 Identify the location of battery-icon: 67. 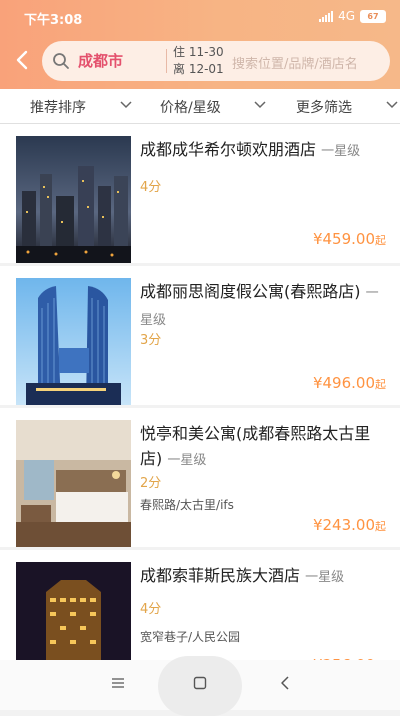
(373, 16).